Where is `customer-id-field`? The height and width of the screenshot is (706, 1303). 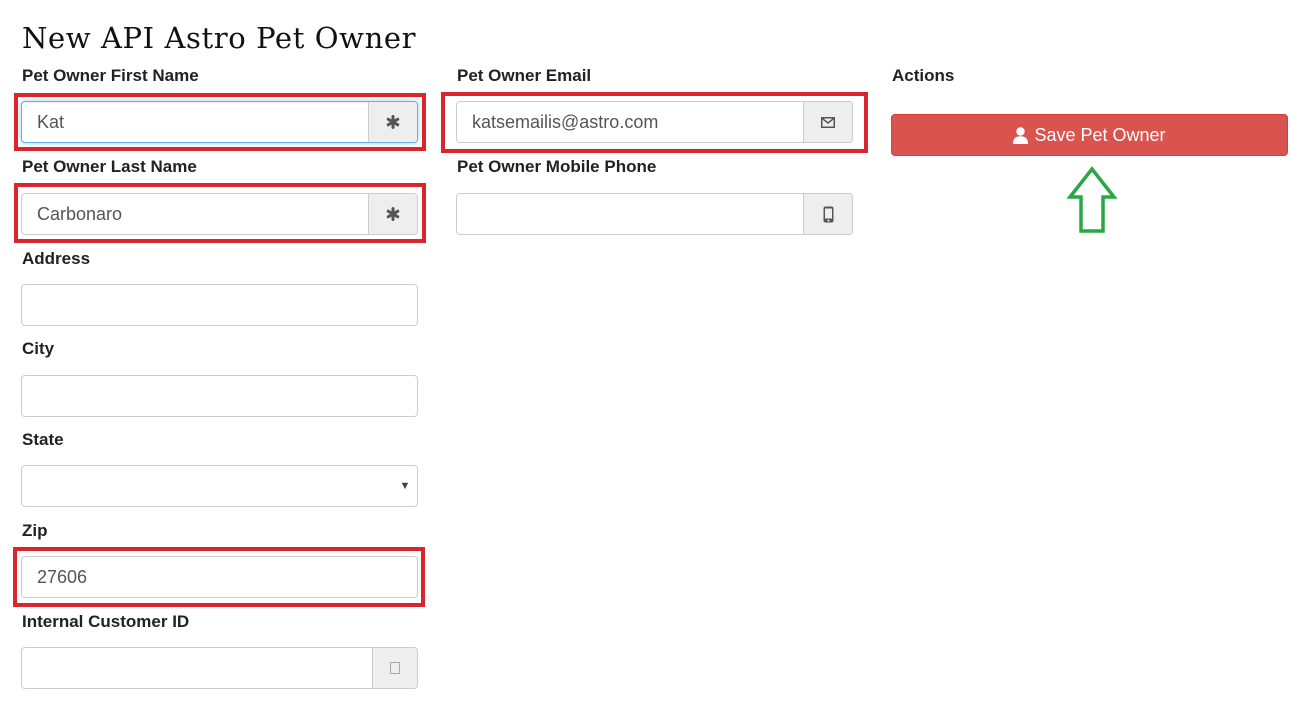 customer-id-field is located at coordinates (219, 668).